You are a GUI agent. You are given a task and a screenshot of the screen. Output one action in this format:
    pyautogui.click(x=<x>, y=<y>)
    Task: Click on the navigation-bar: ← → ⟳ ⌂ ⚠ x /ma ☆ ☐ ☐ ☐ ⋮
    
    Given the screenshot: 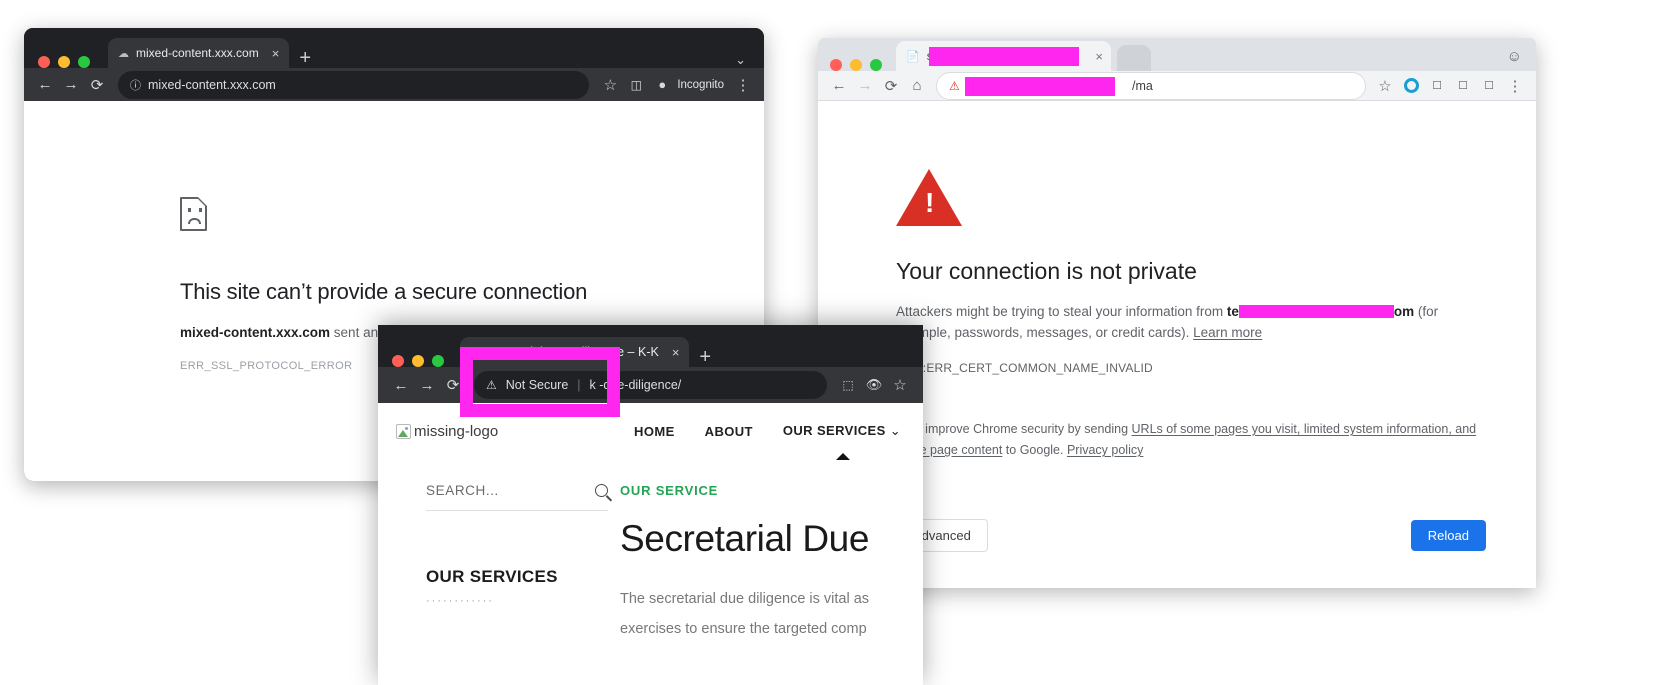 What is the action you would take?
    pyautogui.click(x=1177, y=86)
    